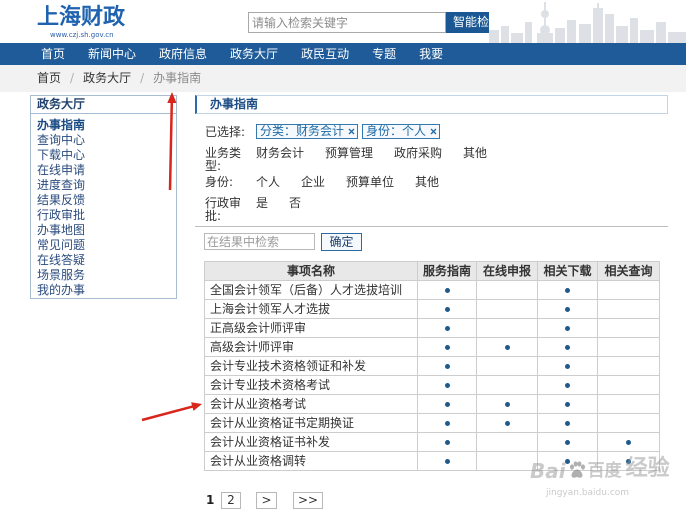  Describe the element at coordinates (53, 54) in the screenshot. I see `nav-item-home: 首页` at that location.